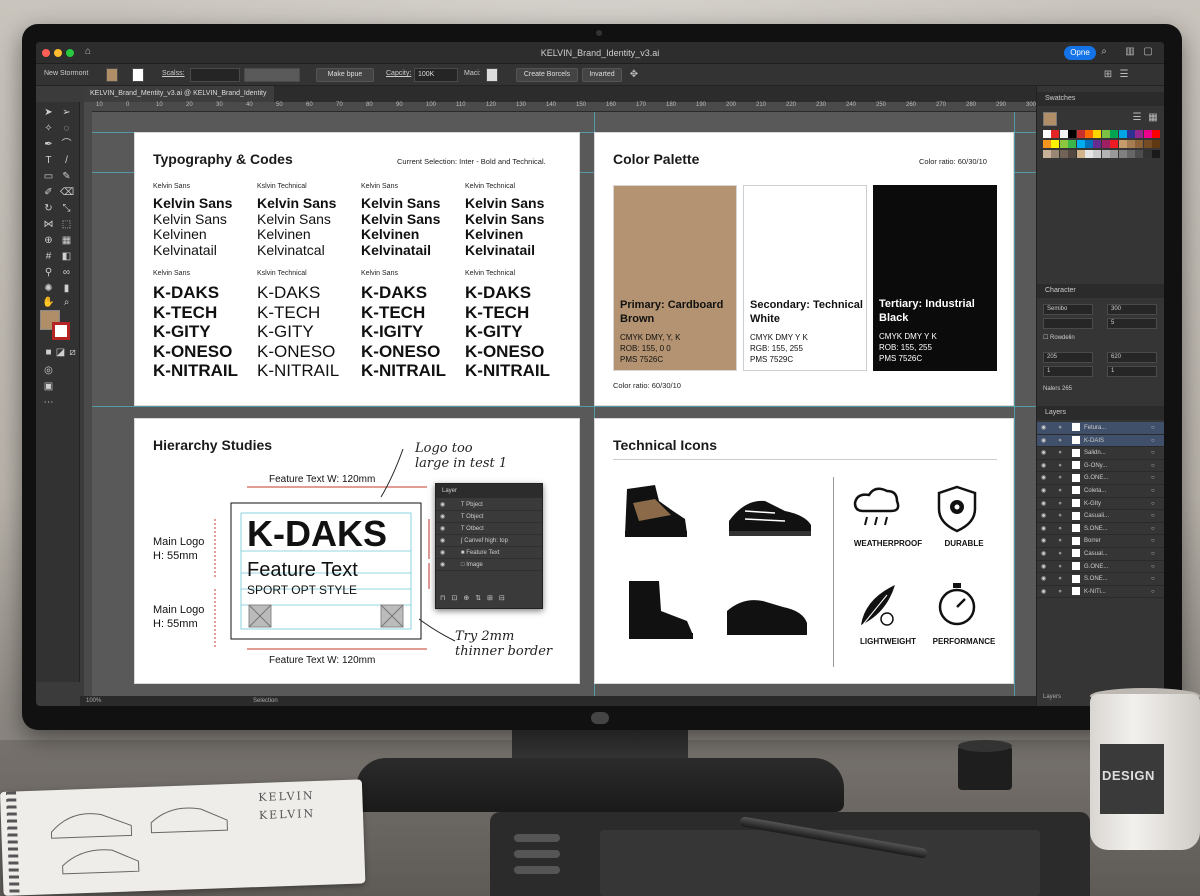 The width and height of the screenshot is (1200, 896). Describe the element at coordinates (489, 517) in the screenshot. I see `layer-row: ◉ T Object` at that location.